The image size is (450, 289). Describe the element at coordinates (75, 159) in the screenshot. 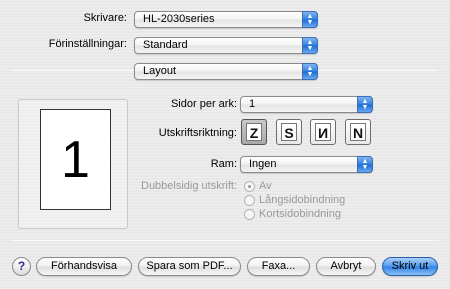

I see `layout-preview-page: 1` at that location.